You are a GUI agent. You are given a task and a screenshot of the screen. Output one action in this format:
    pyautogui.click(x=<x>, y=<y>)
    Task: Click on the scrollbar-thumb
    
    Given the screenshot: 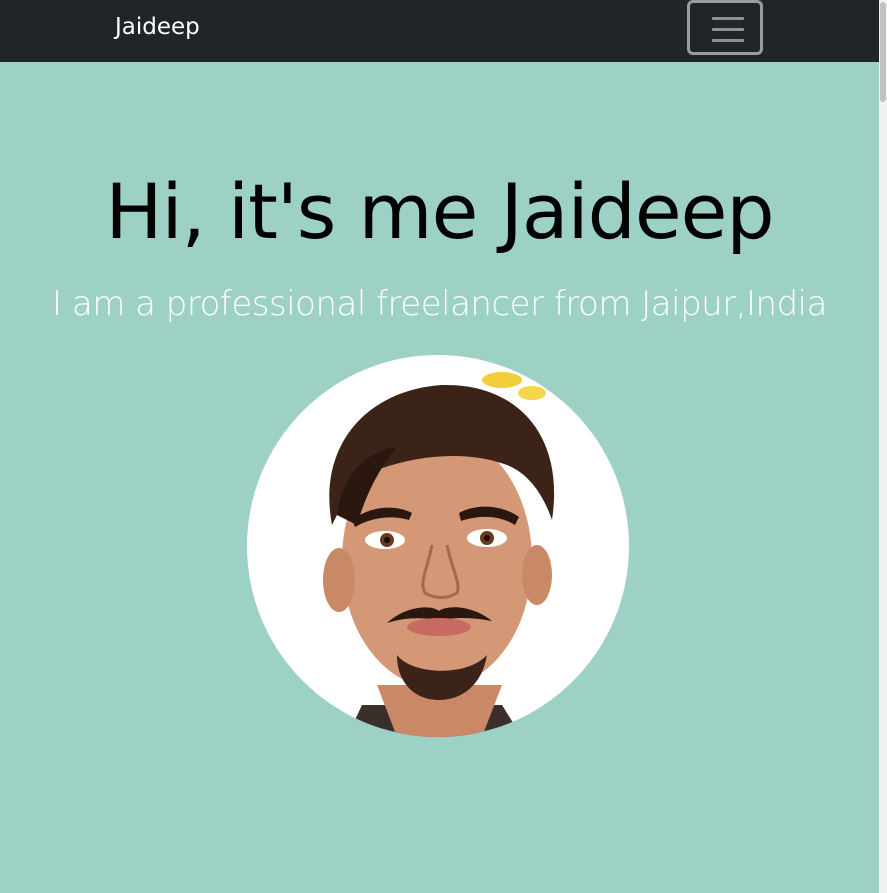 What is the action you would take?
    pyautogui.click(x=883, y=52)
    